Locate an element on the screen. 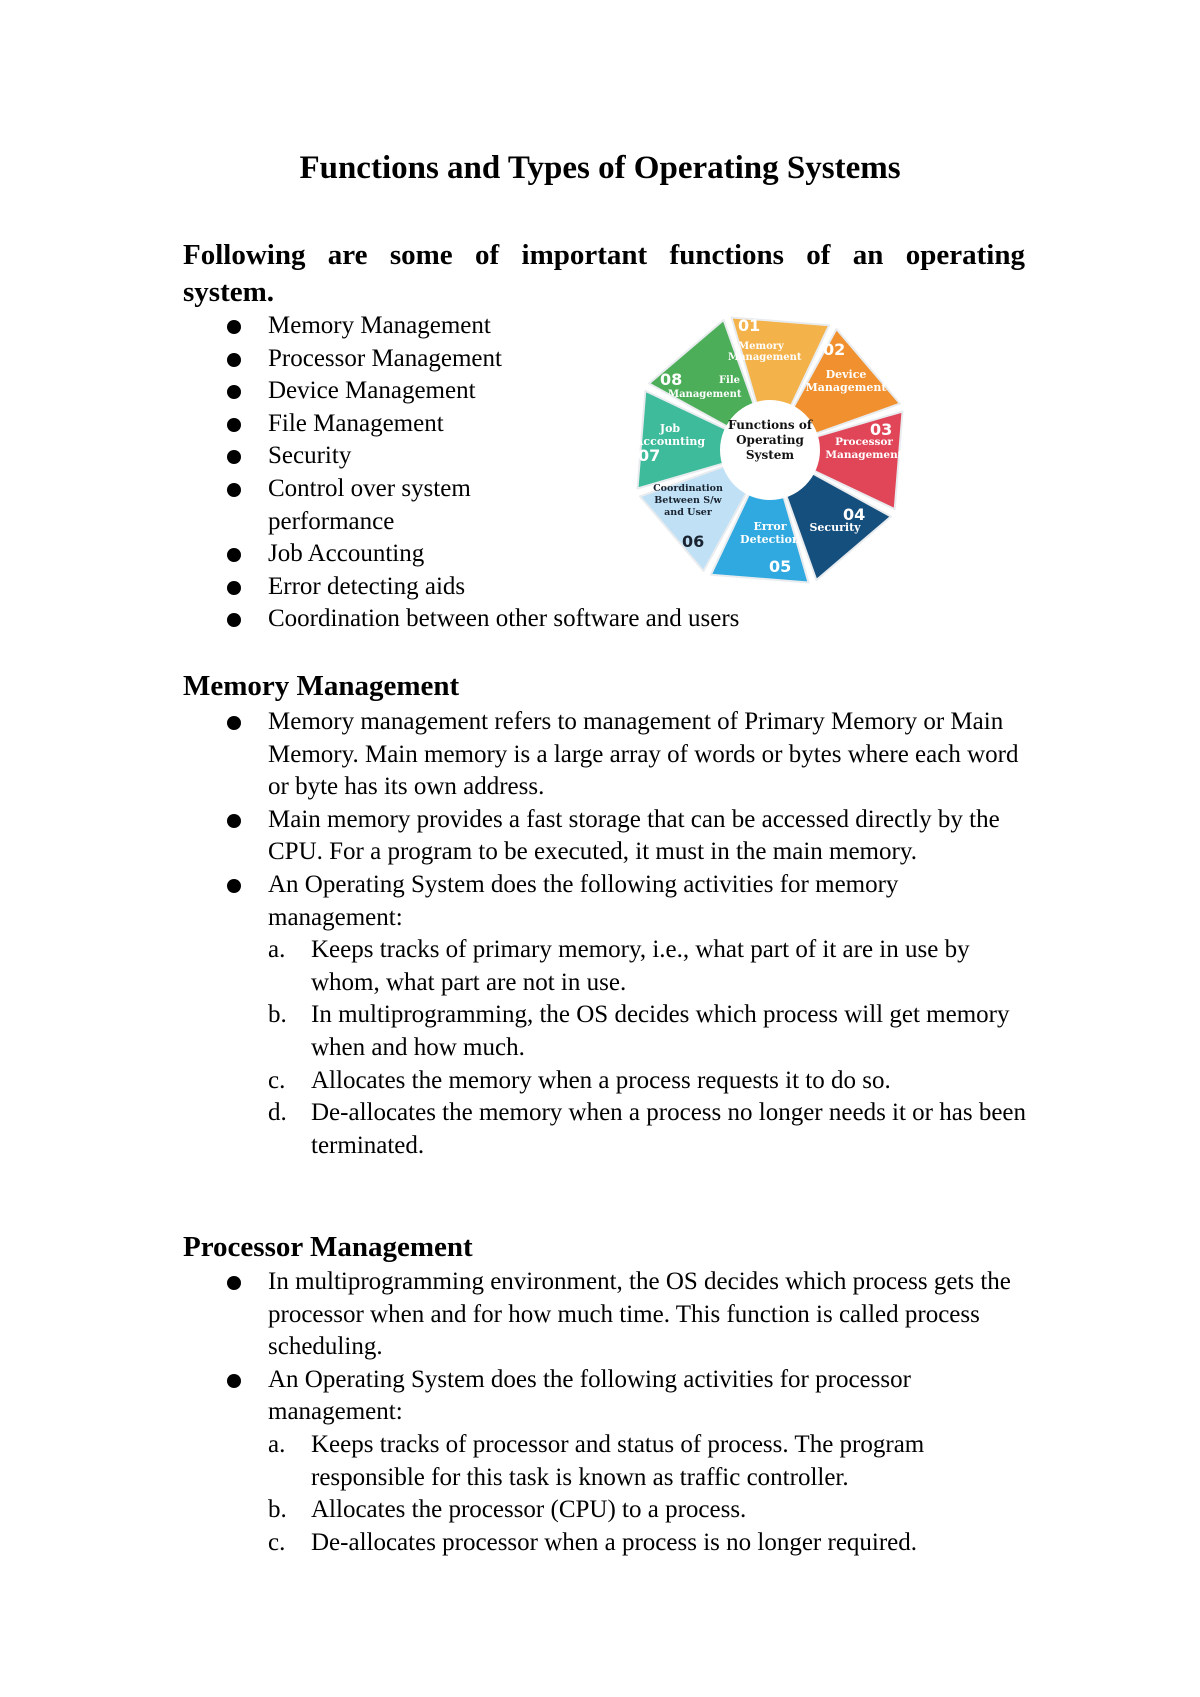 The height and width of the screenshot is (1697, 1200). segment-label: Error Detection is located at coordinates (770, 533).